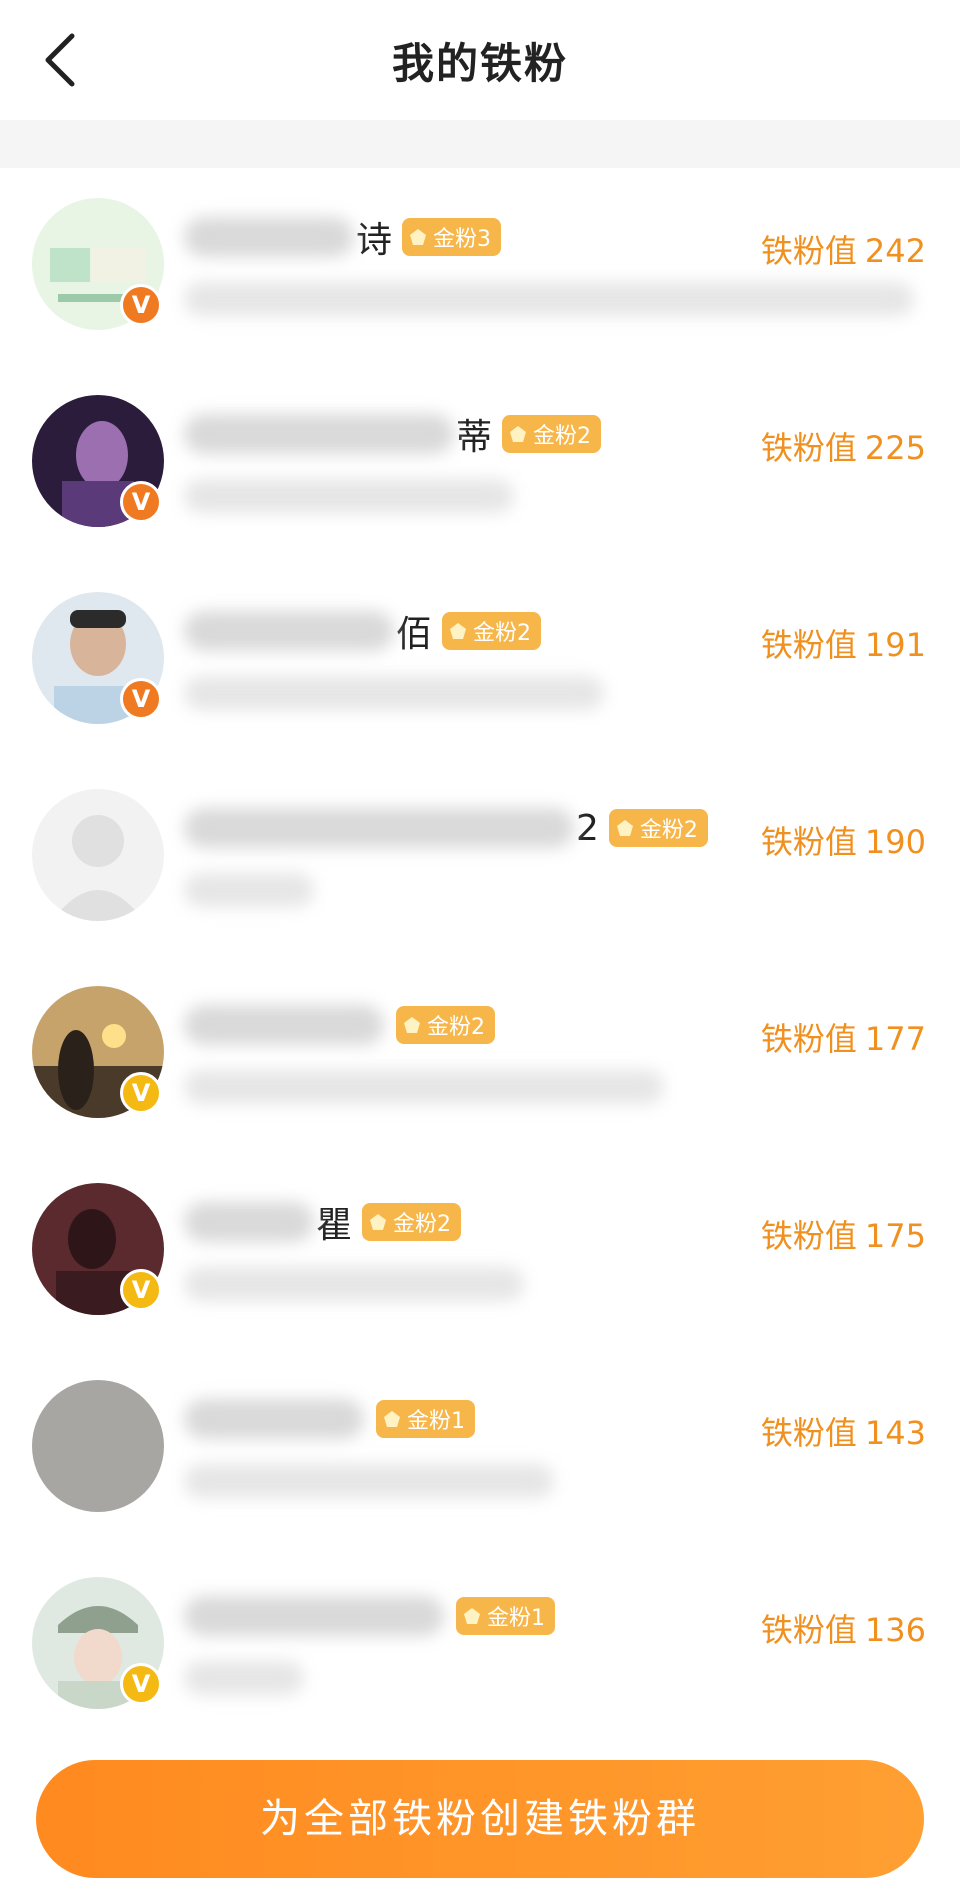 The height and width of the screenshot is (1878, 960). I want to click on fan-name: 瞿 金粉2, so click(323, 1222).